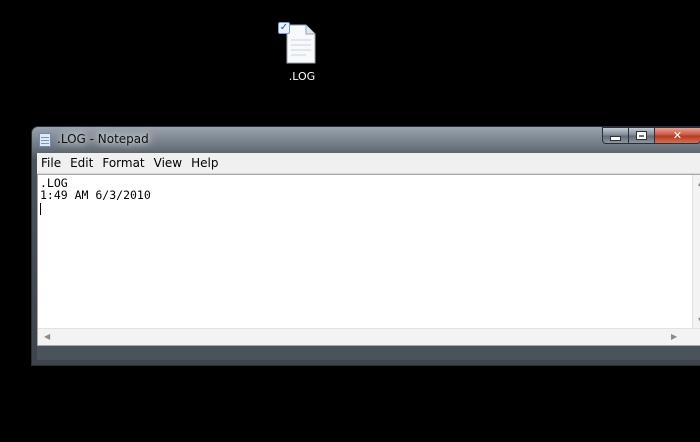 The height and width of the screenshot is (442, 700). Describe the element at coordinates (205, 163) in the screenshot. I see `menu-help: Help` at that location.